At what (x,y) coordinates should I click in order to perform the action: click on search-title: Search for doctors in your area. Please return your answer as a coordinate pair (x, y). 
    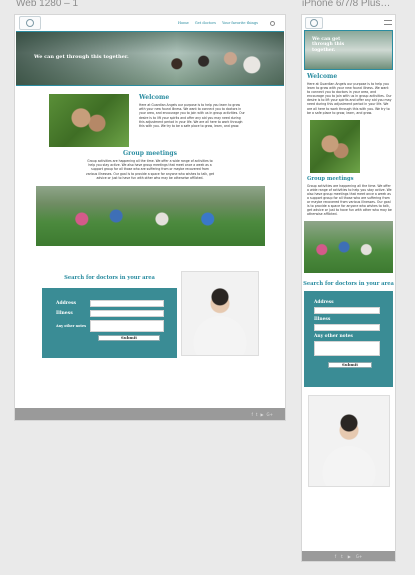
    Looking at the image, I should click on (109, 278).